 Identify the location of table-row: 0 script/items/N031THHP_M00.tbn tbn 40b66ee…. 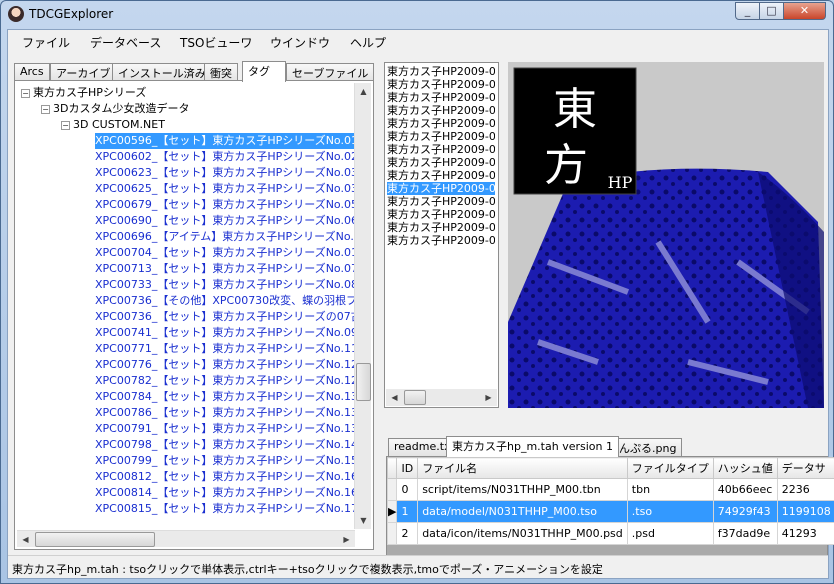
(610, 489).